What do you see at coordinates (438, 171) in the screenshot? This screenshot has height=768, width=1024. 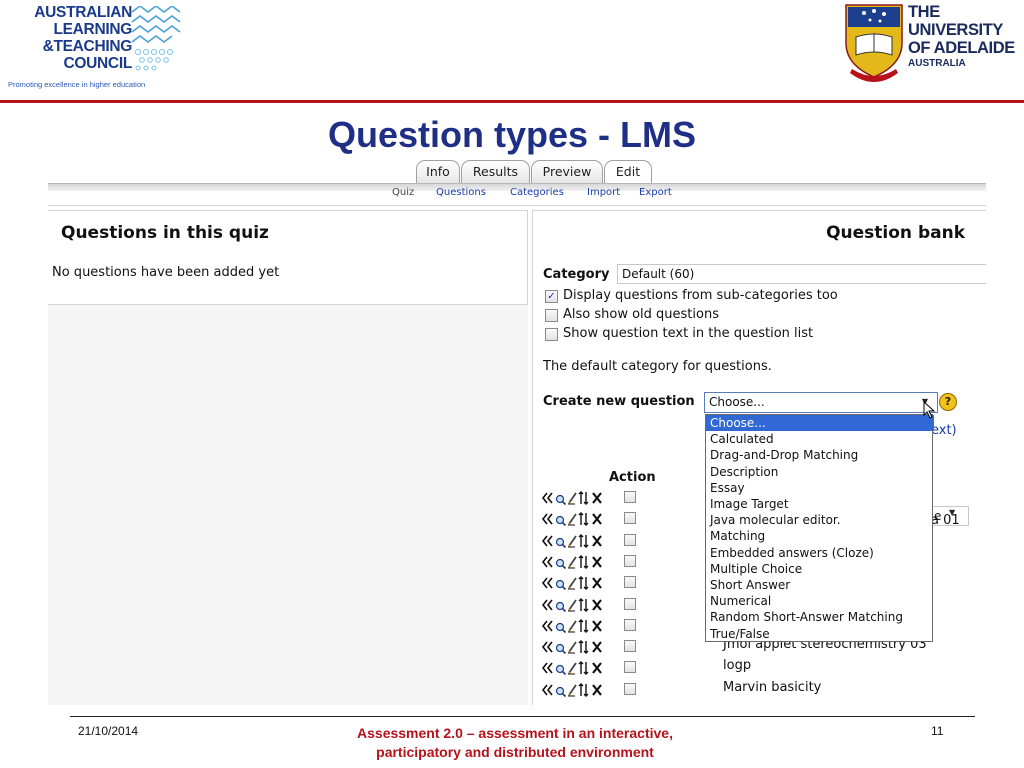 I see `tab-info: Info` at bounding box center [438, 171].